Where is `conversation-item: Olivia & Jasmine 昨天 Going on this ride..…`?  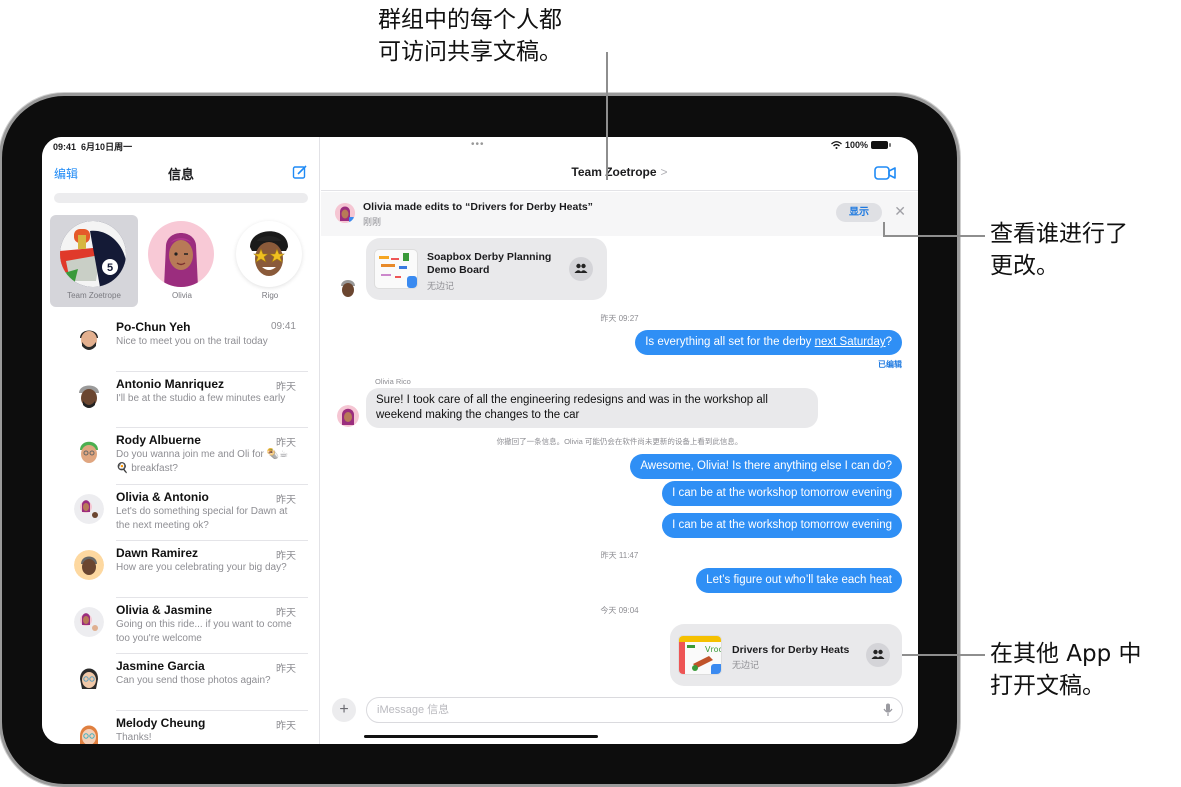 conversation-item: Olivia & Jasmine 昨天 Going on this ride..… is located at coordinates (181, 626).